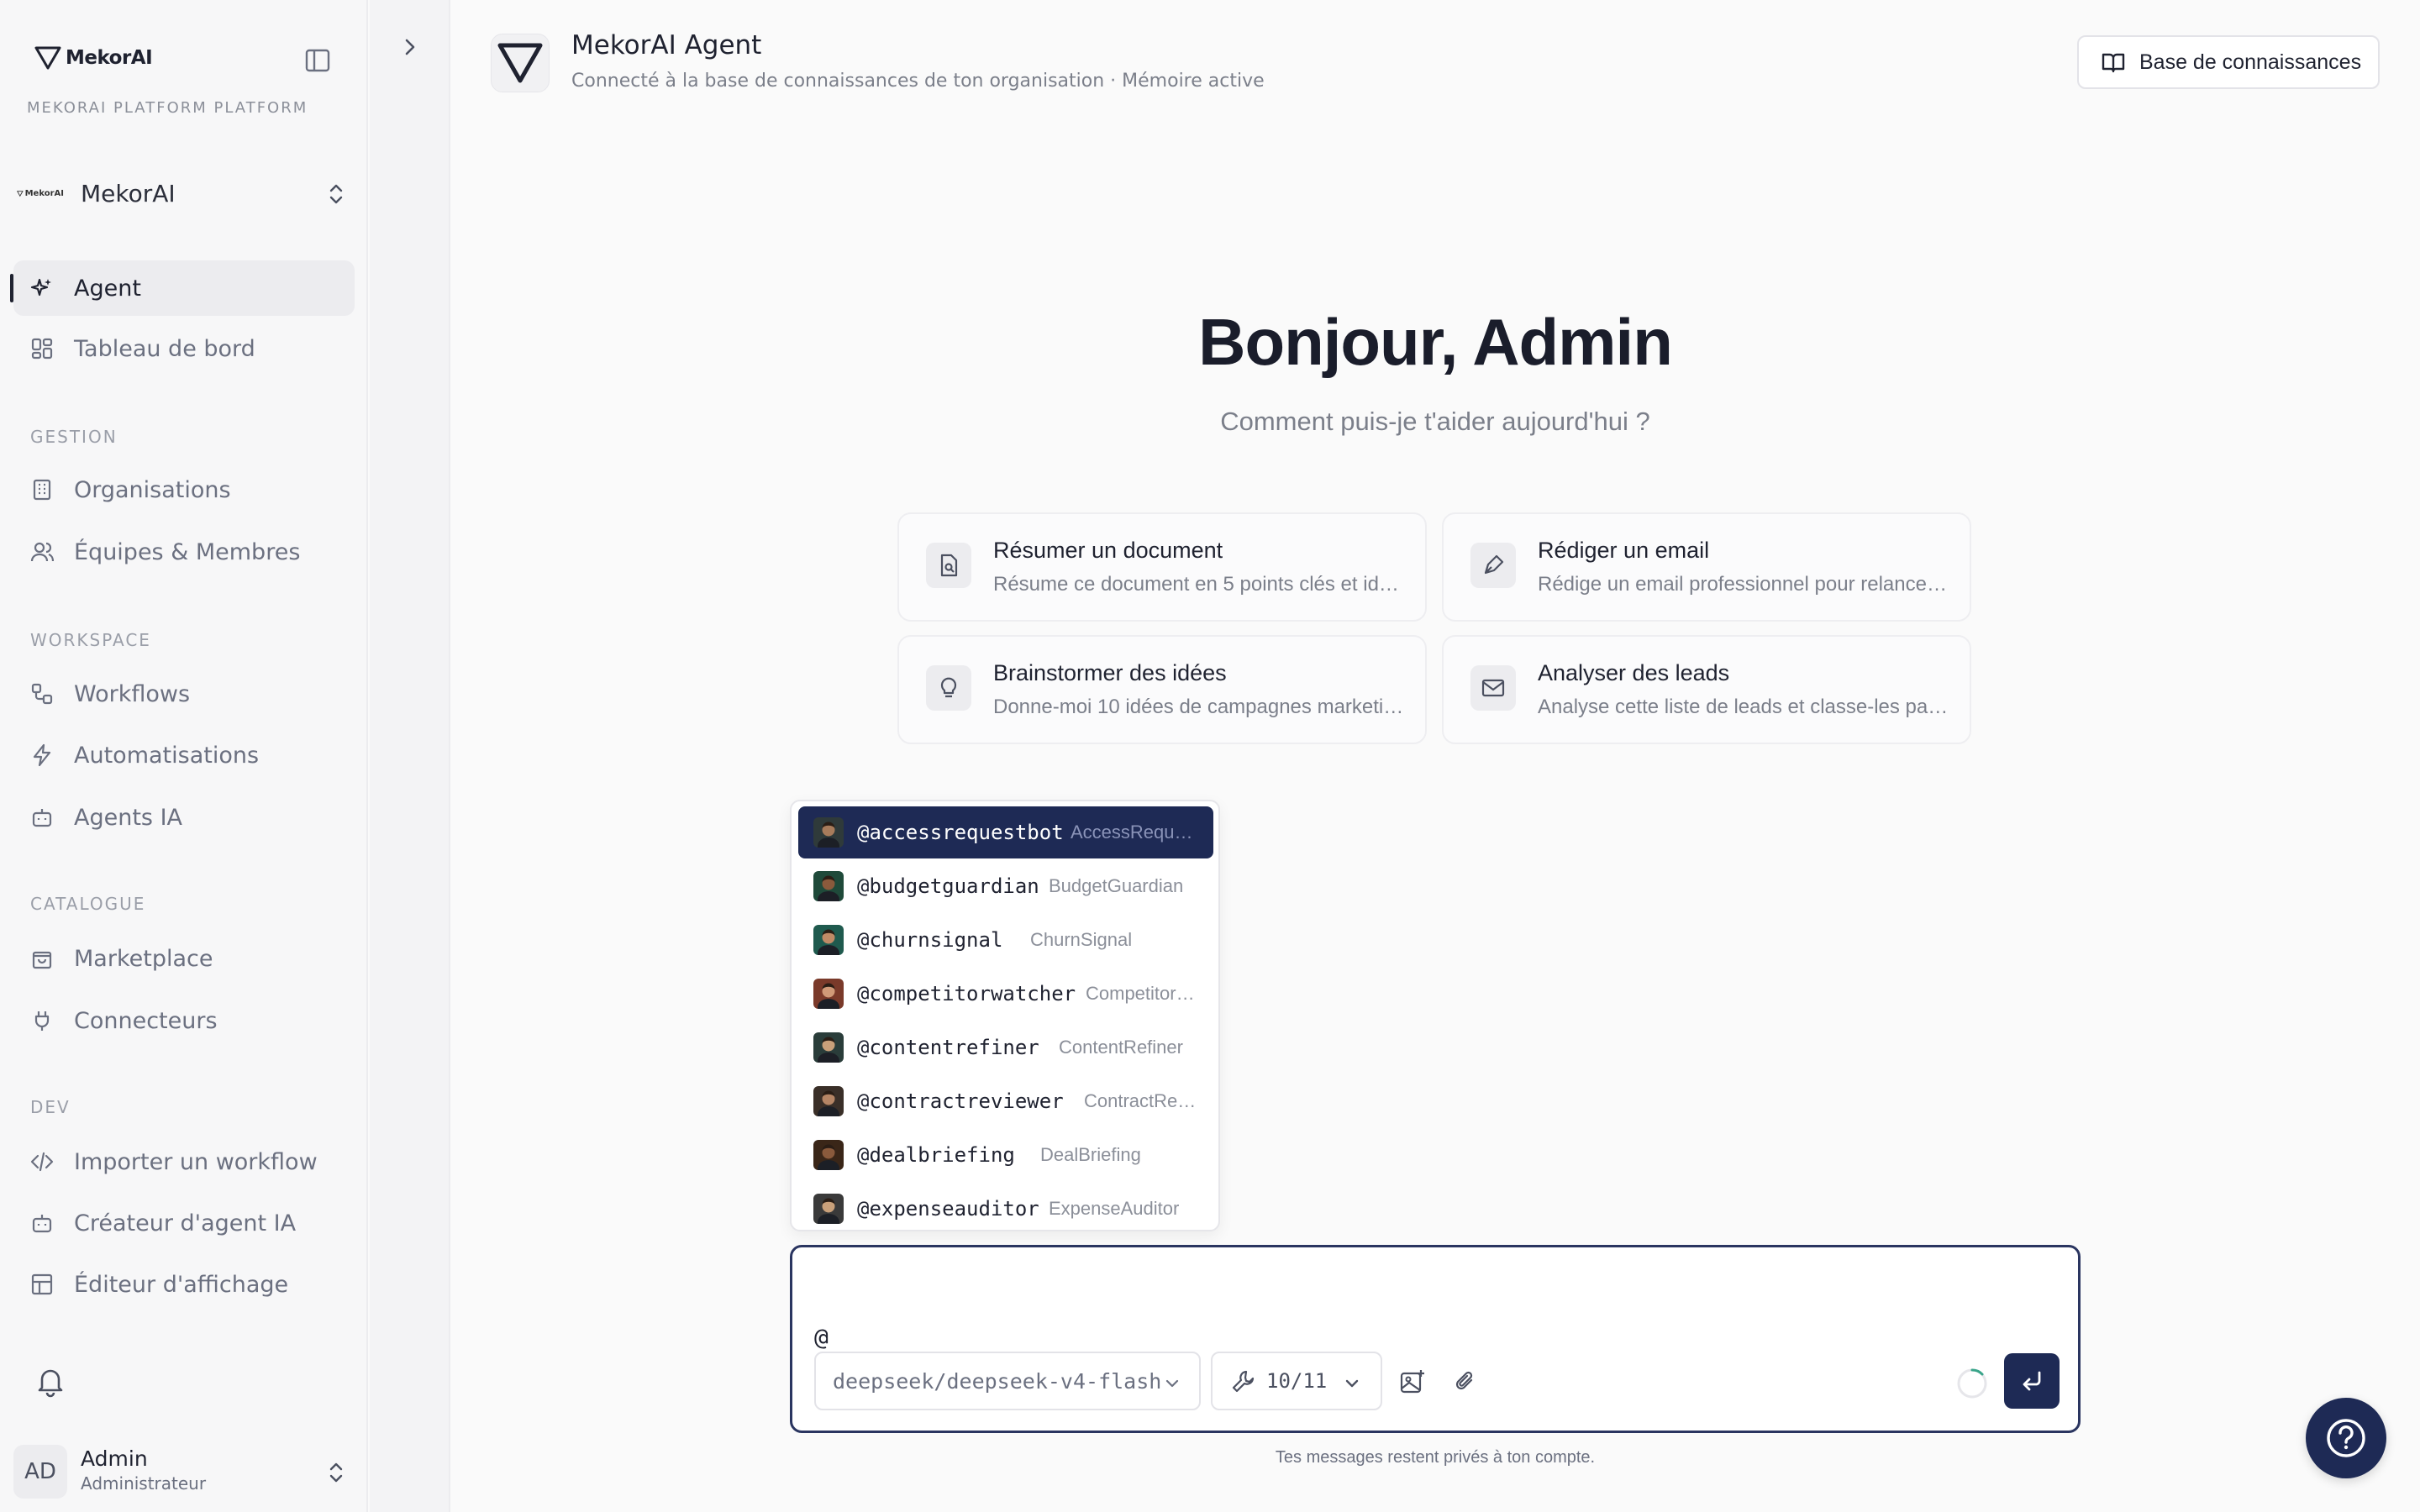  What do you see at coordinates (1110, 672) in the screenshot?
I see `suggestion-title: Brainstormer des idées` at bounding box center [1110, 672].